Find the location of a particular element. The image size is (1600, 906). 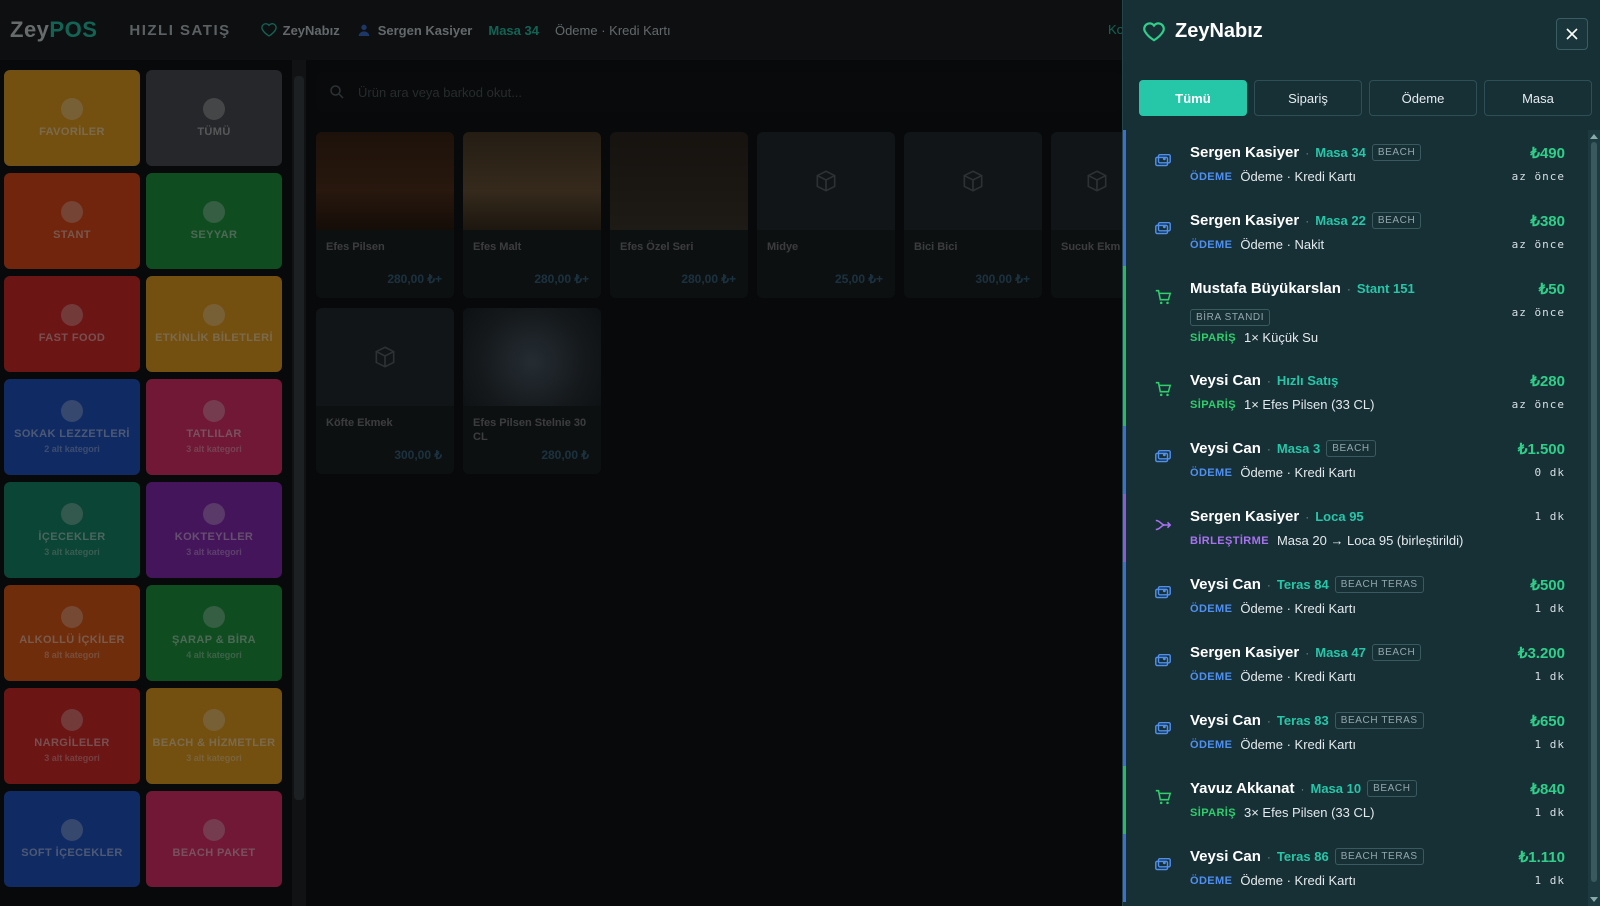

category-tile: FAST FOOD is located at coordinates (72, 324).